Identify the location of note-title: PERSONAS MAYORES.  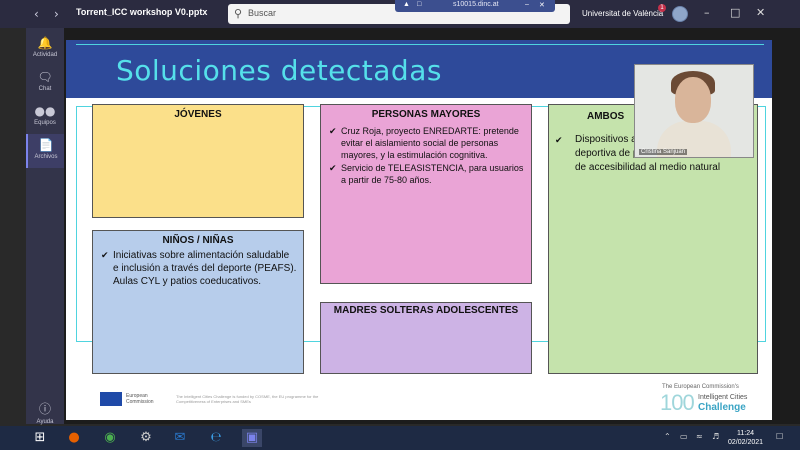
(426, 114).